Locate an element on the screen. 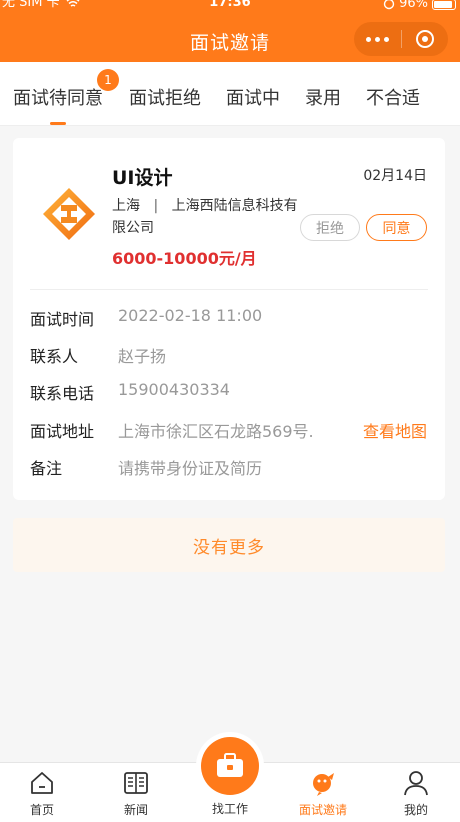 Image resolution: width=460 pixels, height=822 pixels. detail-value: 请携带身份证及简历 is located at coordinates (190, 468).